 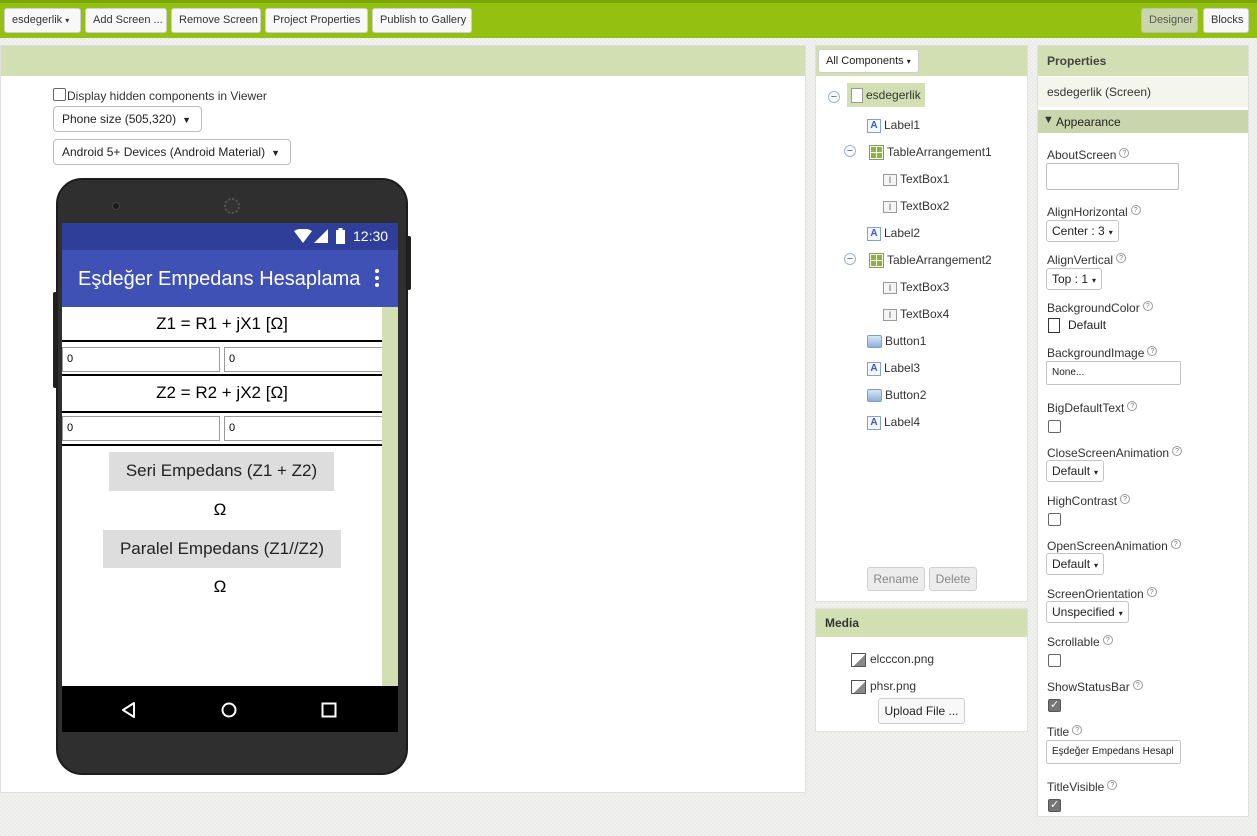 What do you see at coordinates (1065, 732) in the screenshot?
I see `prop-title-label: Title?` at bounding box center [1065, 732].